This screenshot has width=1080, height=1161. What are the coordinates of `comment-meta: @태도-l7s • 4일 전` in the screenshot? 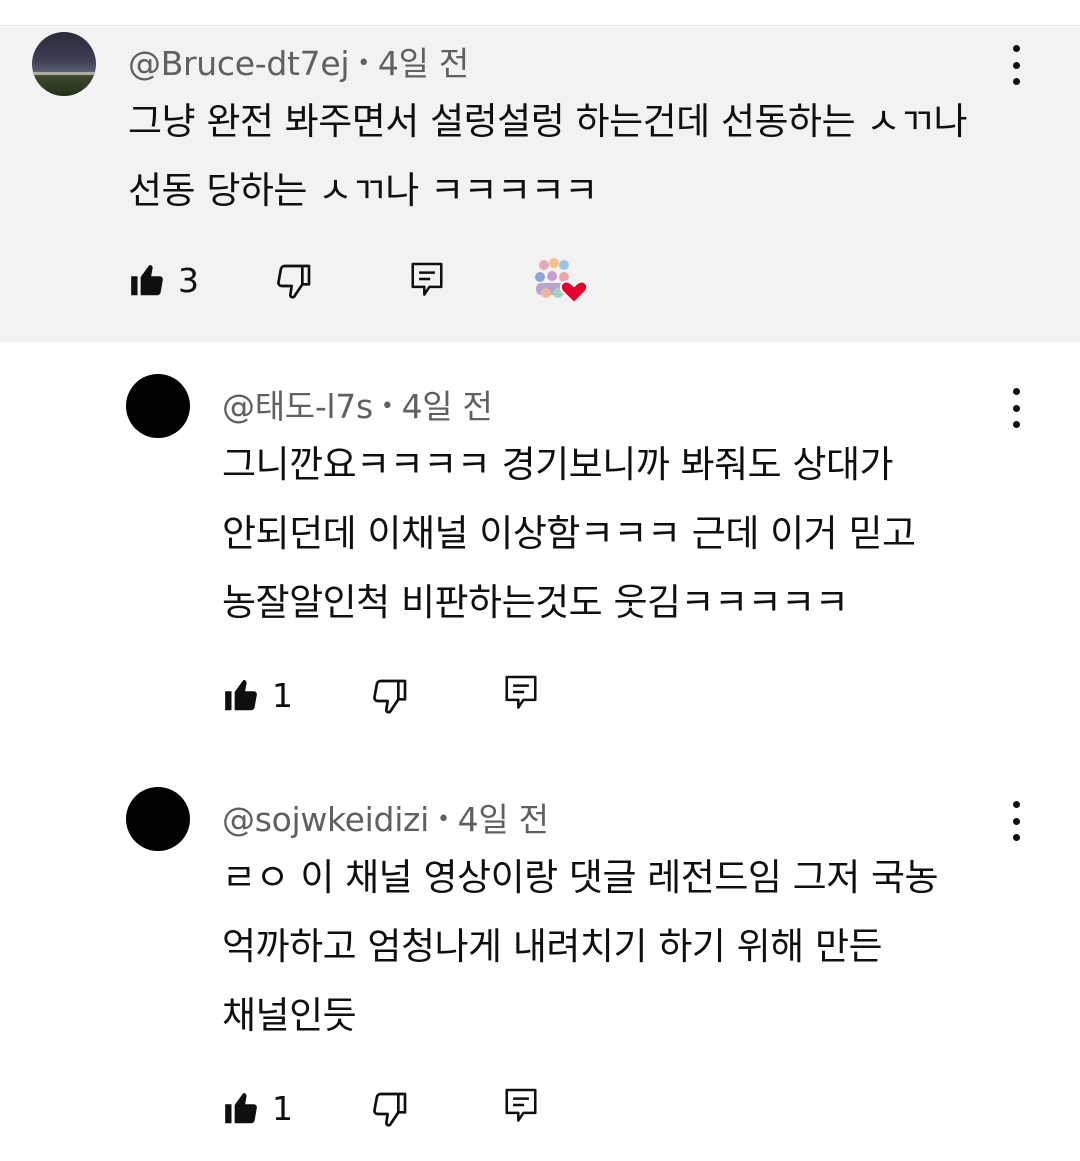 It's located at (357, 404).